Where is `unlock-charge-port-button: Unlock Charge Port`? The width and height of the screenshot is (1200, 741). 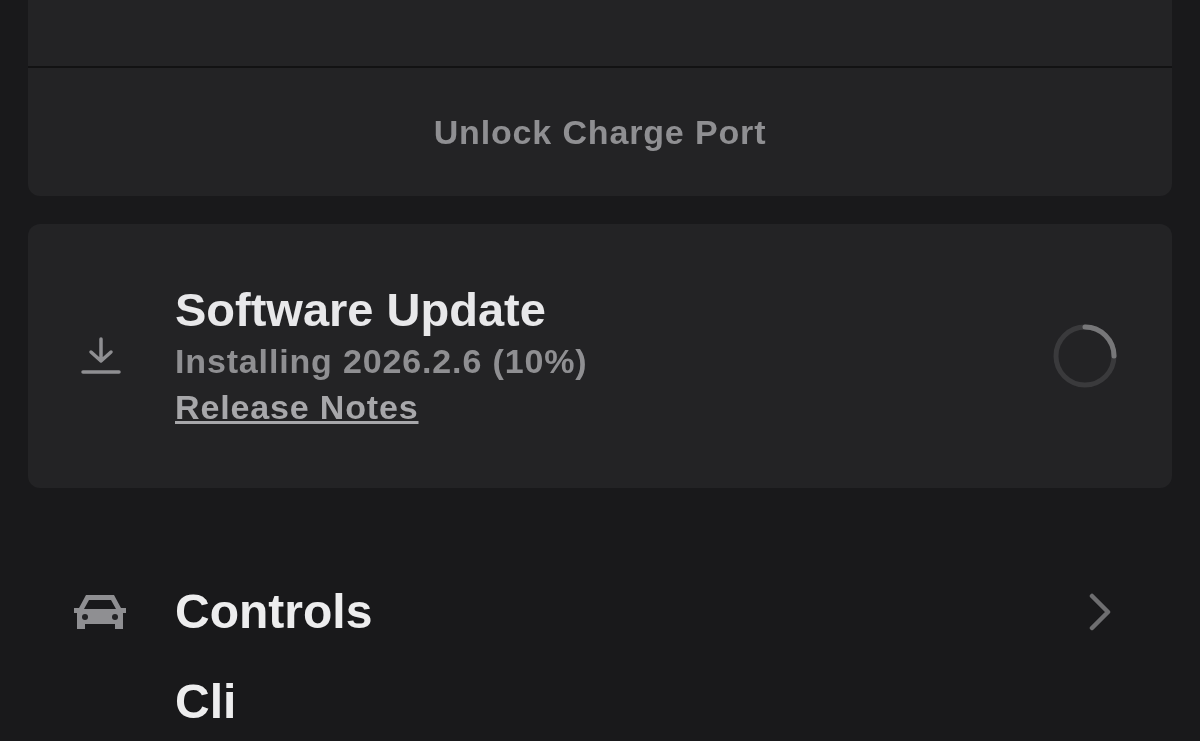 unlock-charge-port-button: Unlock Charge Port is located at coordinates (600, 132).